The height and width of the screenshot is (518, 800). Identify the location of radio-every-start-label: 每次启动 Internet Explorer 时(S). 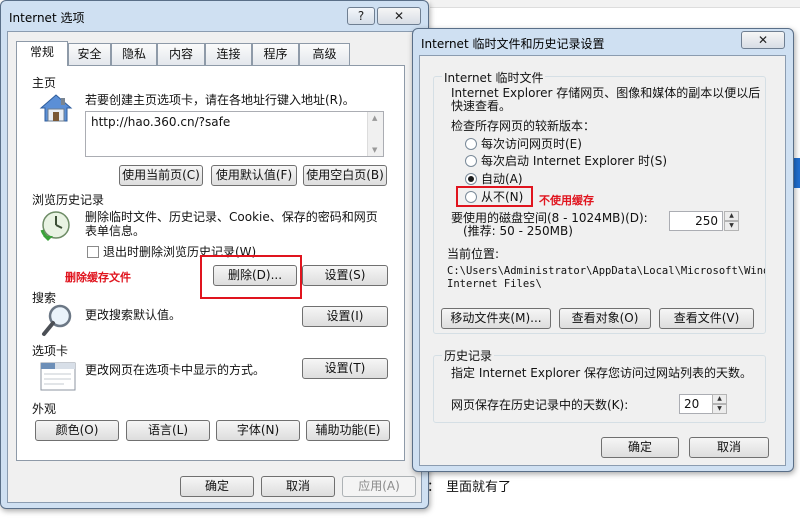
(574, 161).